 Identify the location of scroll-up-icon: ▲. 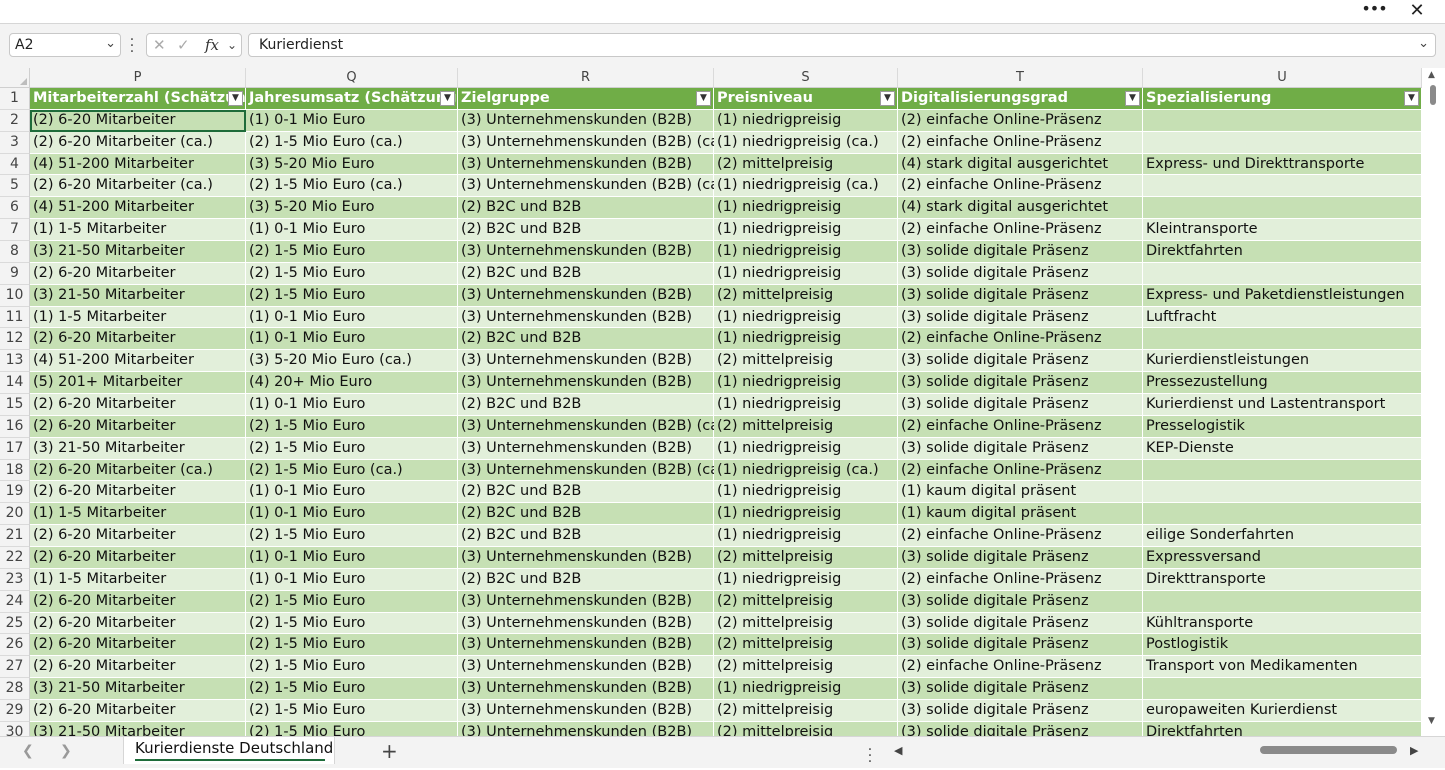
(1431, 75).